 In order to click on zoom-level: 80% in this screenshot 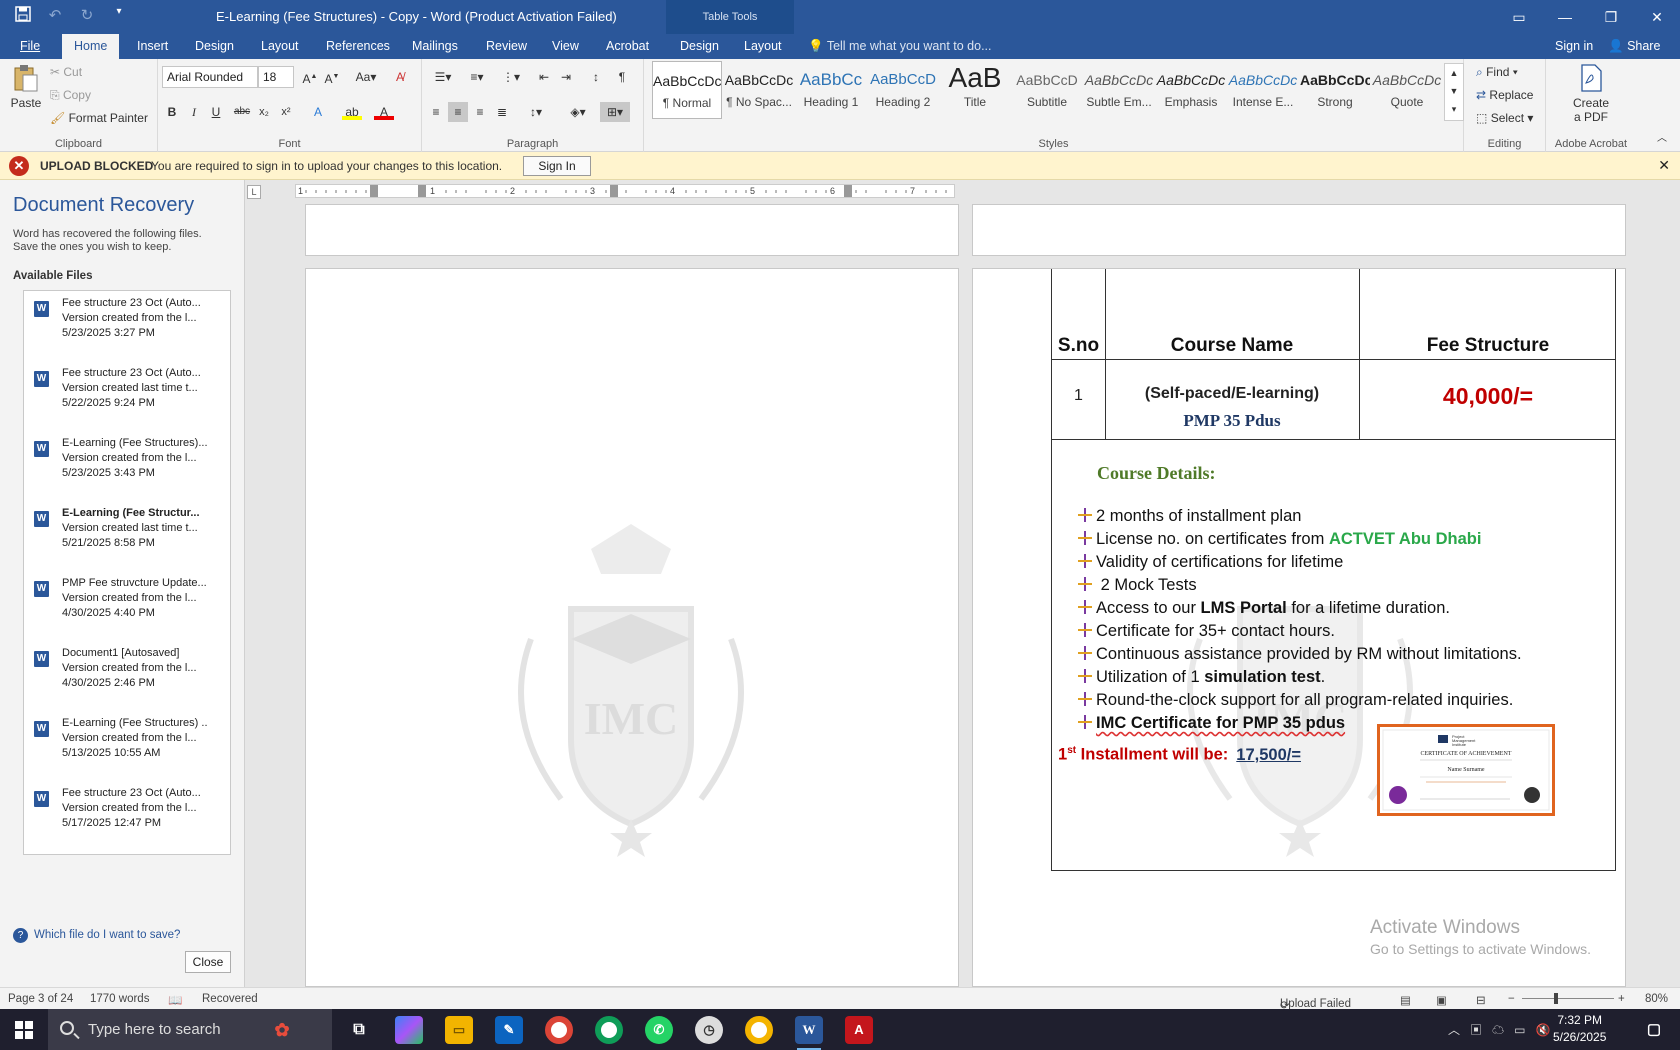, I will do `click(1656, 999)`.